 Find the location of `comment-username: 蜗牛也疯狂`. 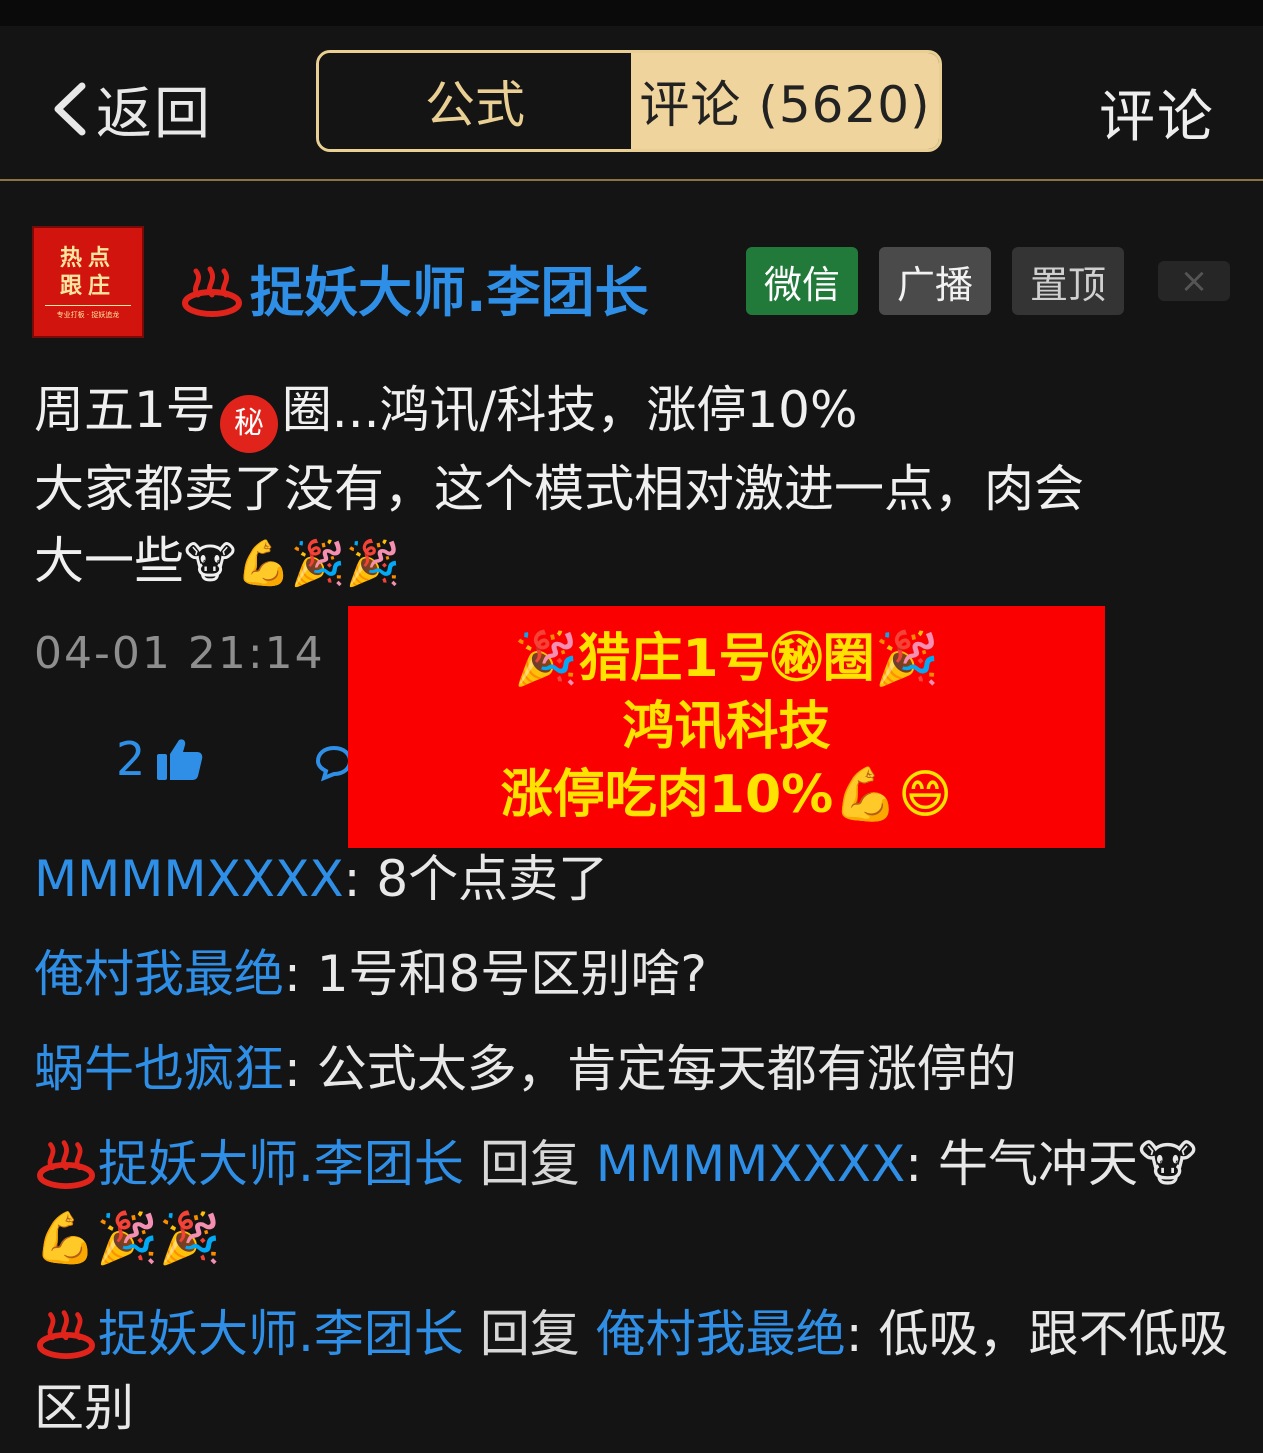

comment-username: 蜗牛也疯狂 is located at coordinates (159, 1069).